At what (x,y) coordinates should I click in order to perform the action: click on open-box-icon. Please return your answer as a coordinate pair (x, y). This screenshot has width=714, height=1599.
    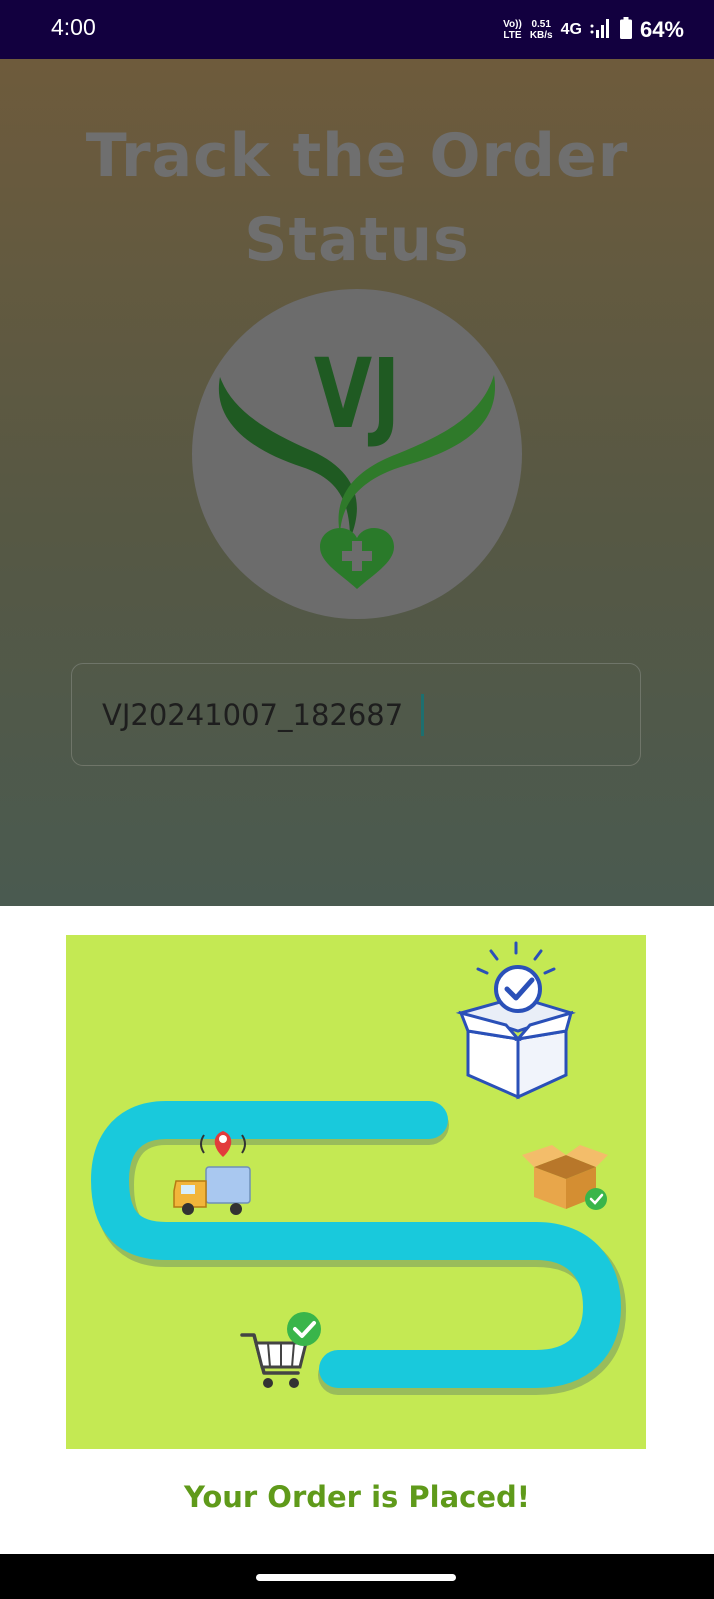
    Looking at the image, I should click on (565, 1177).